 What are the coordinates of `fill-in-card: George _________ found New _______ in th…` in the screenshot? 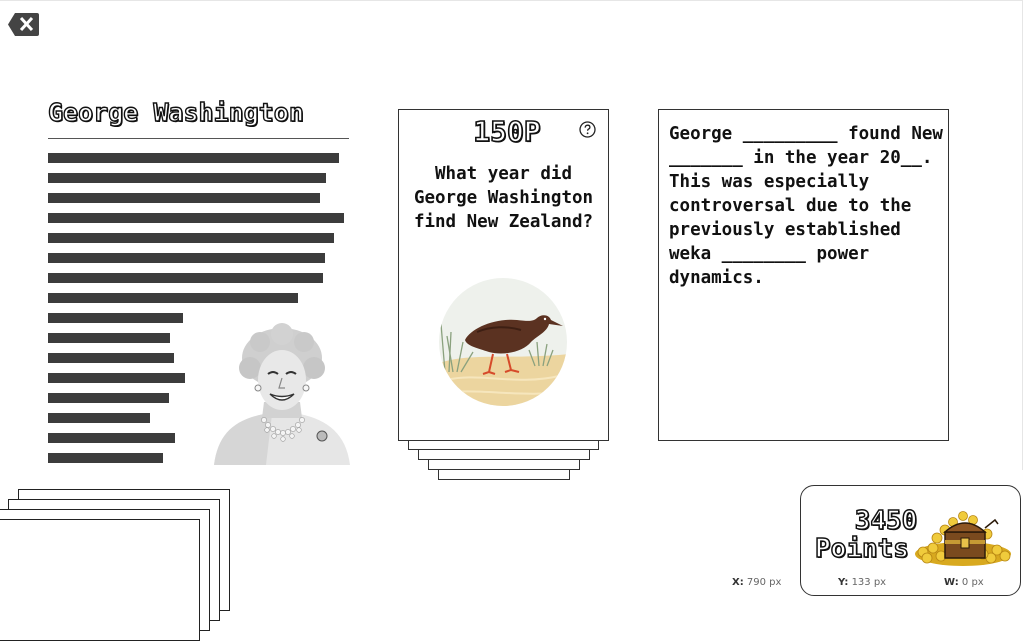 It's located at (803, 275).